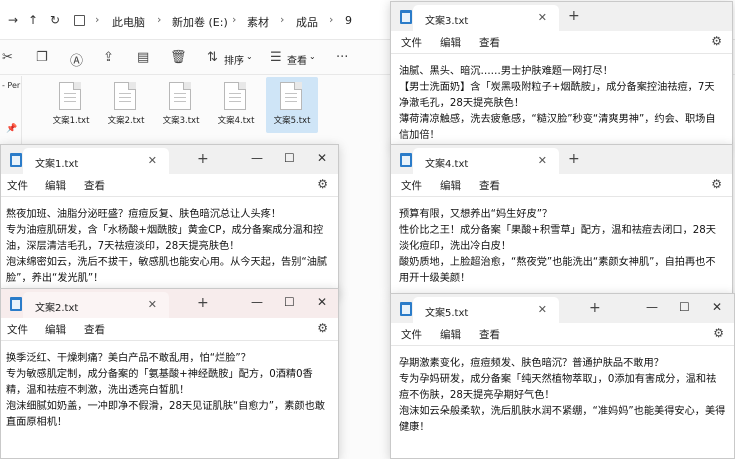  I want to click on rename-icon: Ⓐ, so click(76, 59).